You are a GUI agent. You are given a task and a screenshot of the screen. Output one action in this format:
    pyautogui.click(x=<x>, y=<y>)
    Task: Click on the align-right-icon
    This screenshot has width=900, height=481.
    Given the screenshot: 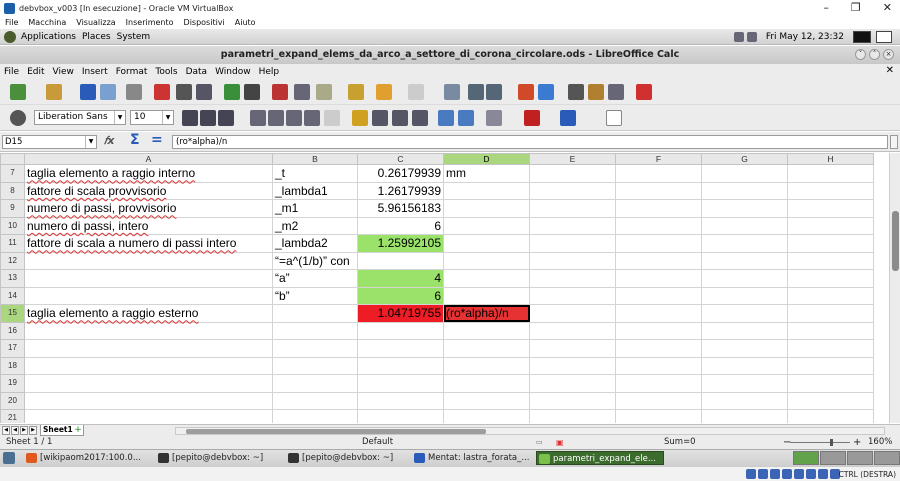 What is the action you would take?
    pyautogui.click(x=294, y=118)
    